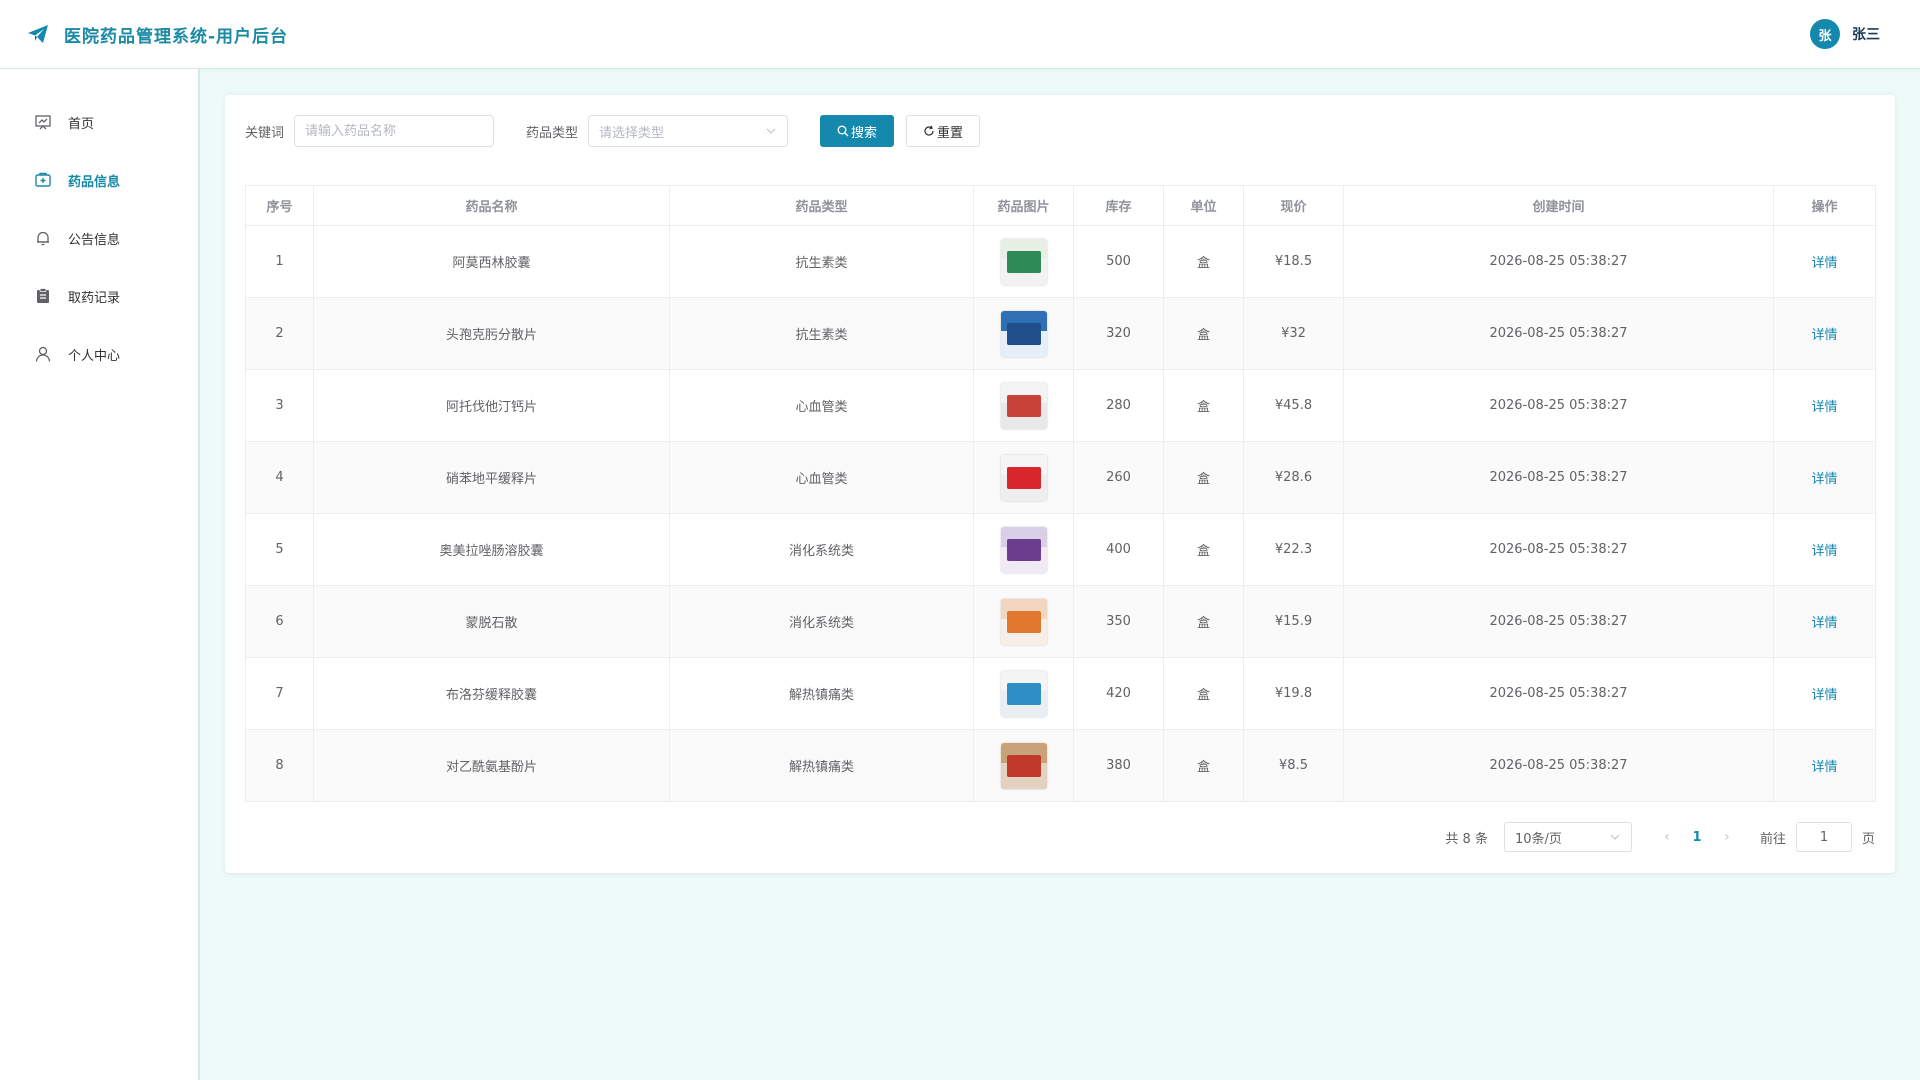 The width and height of the screenshot is (1920, 1080). I want to click on cell-name: 阿托伐他汀钙片, so click(491, 405).